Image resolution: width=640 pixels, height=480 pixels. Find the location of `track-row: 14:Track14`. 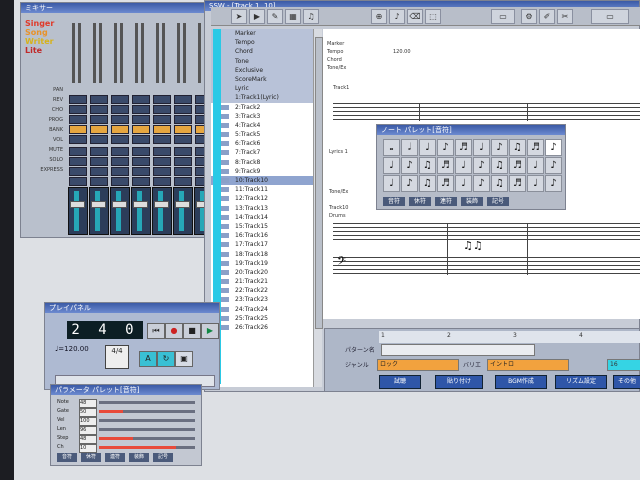

track-row: 14:Track14 is located at coordinates (262, 217).